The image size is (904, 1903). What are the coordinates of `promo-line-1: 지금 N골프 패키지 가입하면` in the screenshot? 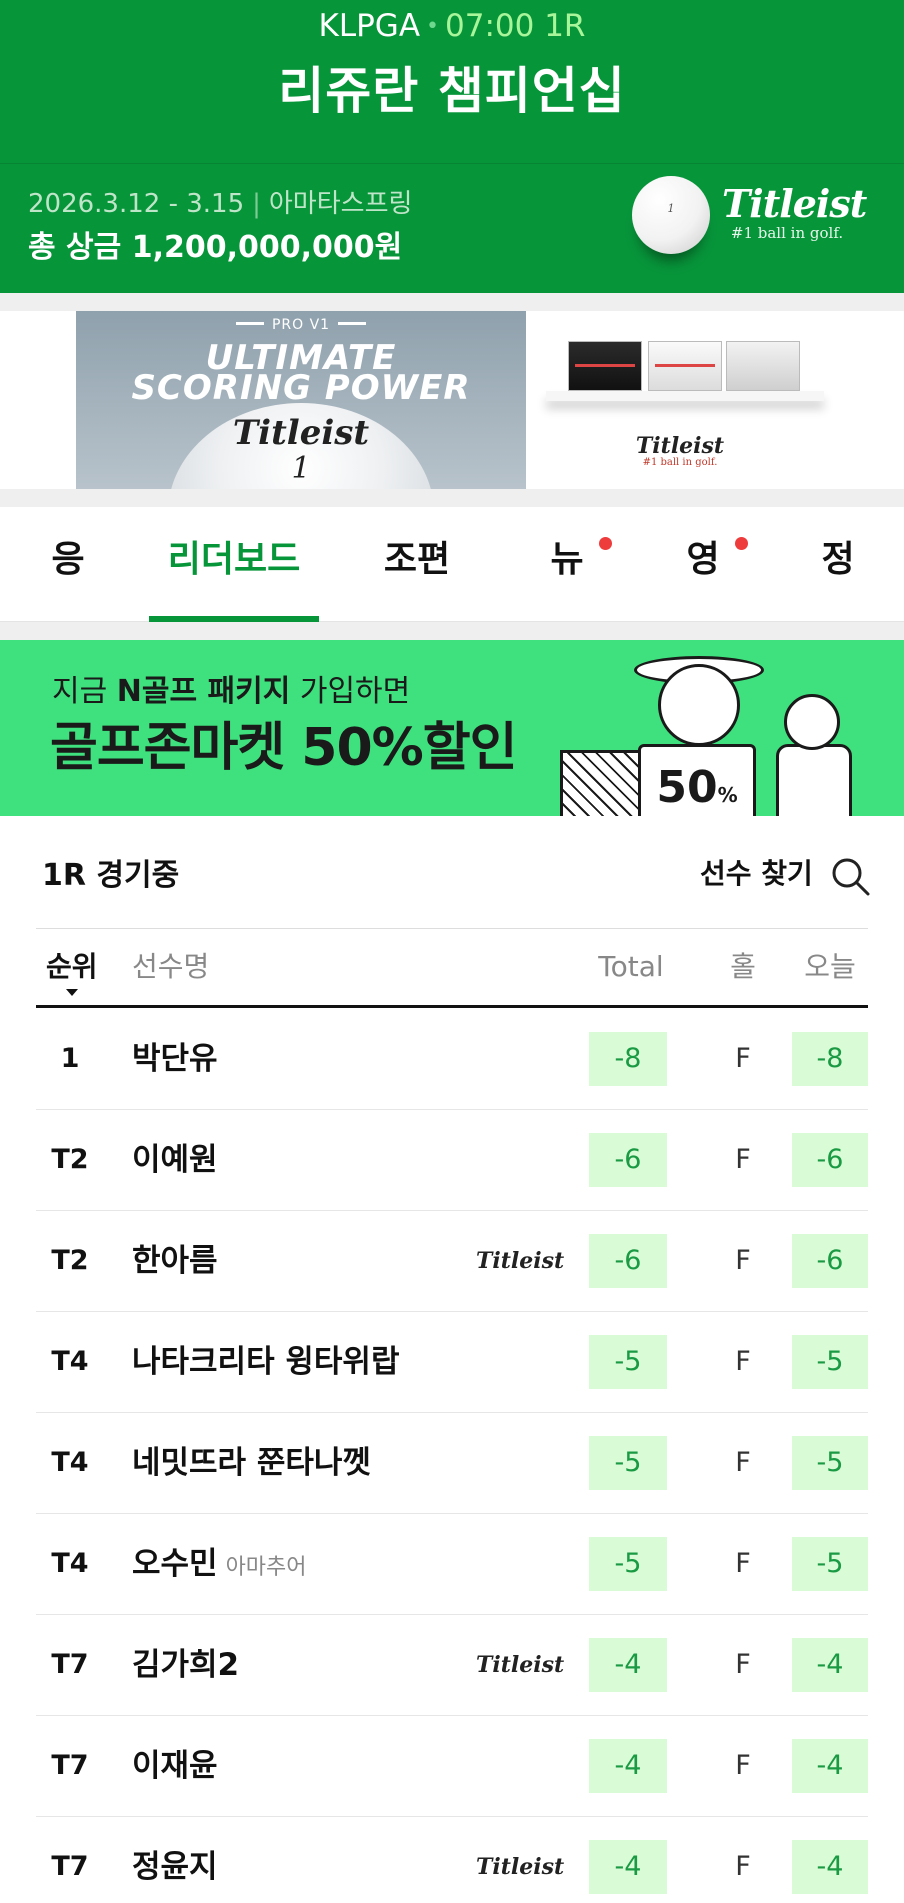 It's located at (231, 692).